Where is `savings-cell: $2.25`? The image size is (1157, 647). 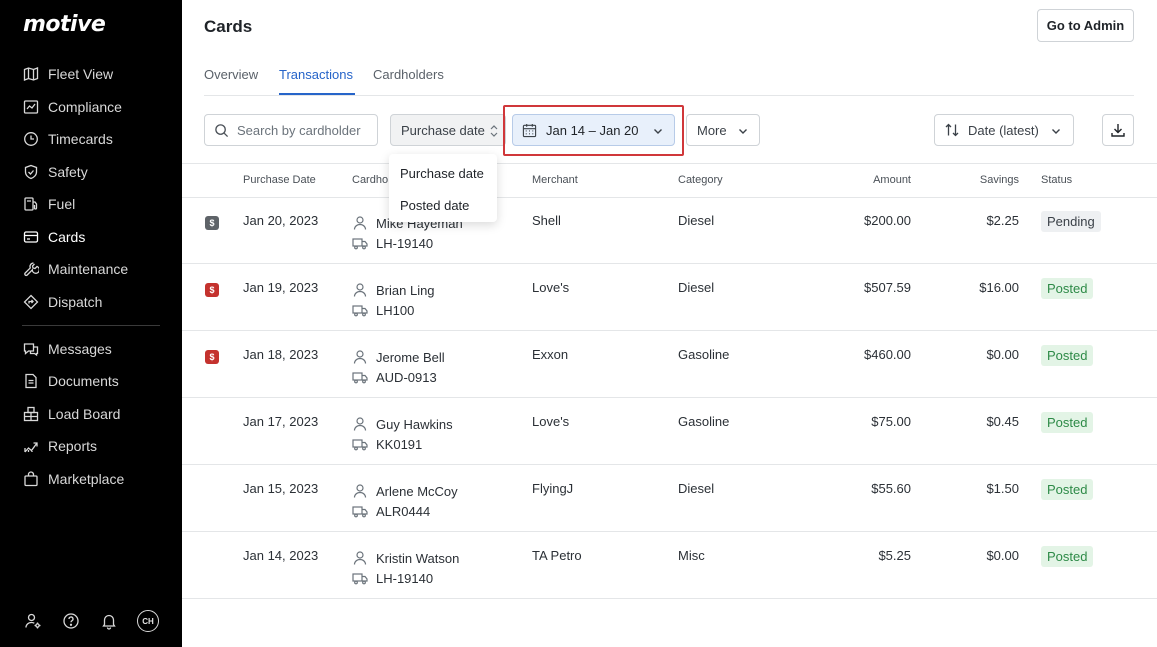
savings-cell: $2.25 is located at coordinates (1002, 220).